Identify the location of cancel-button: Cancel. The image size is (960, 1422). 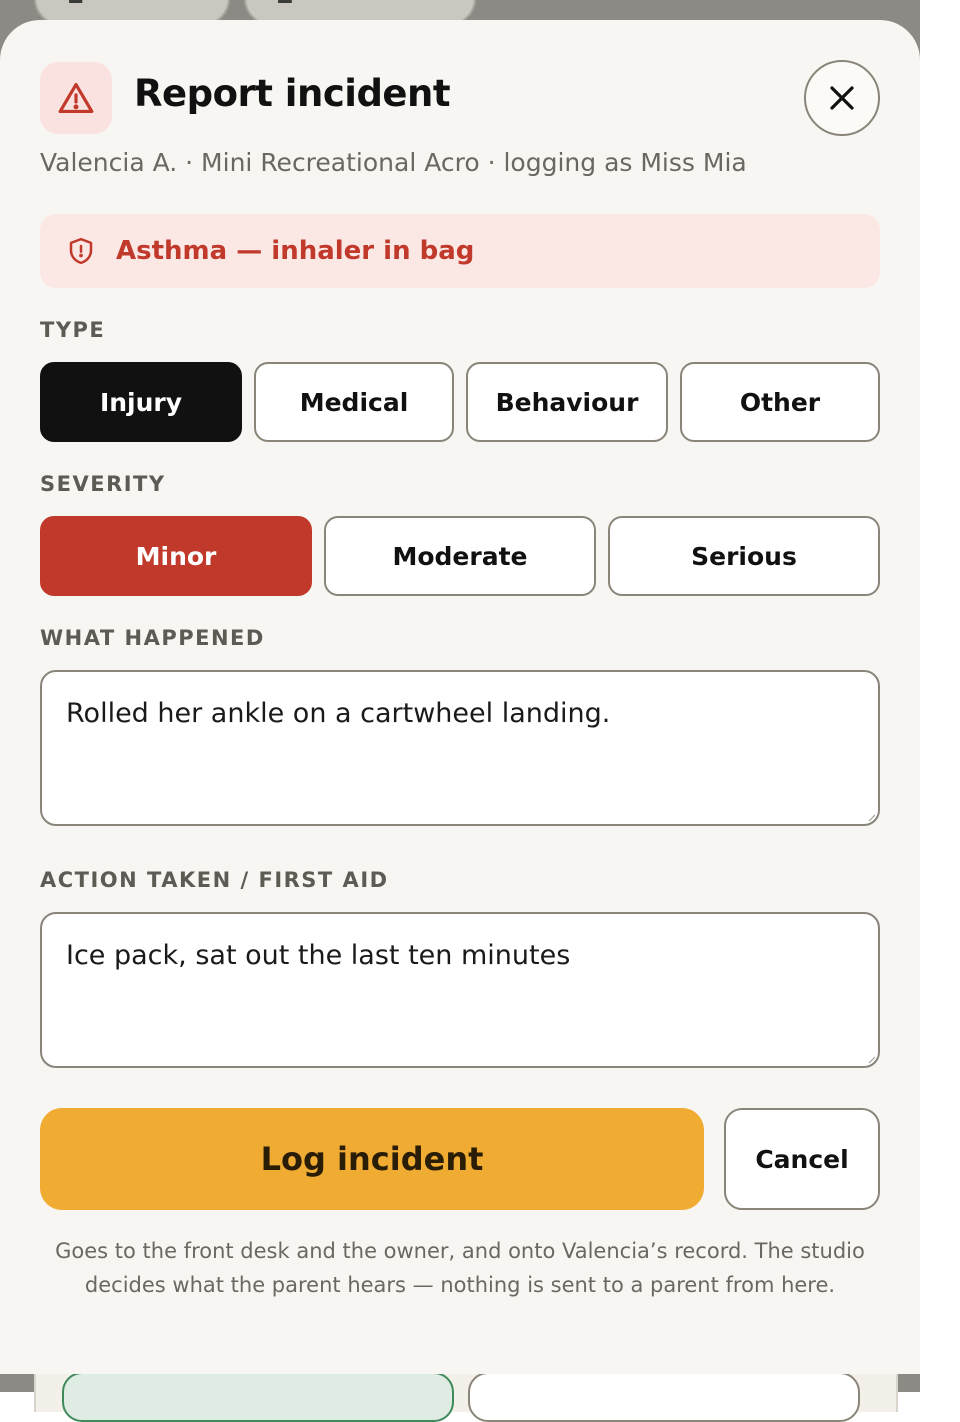
(802, 1159).